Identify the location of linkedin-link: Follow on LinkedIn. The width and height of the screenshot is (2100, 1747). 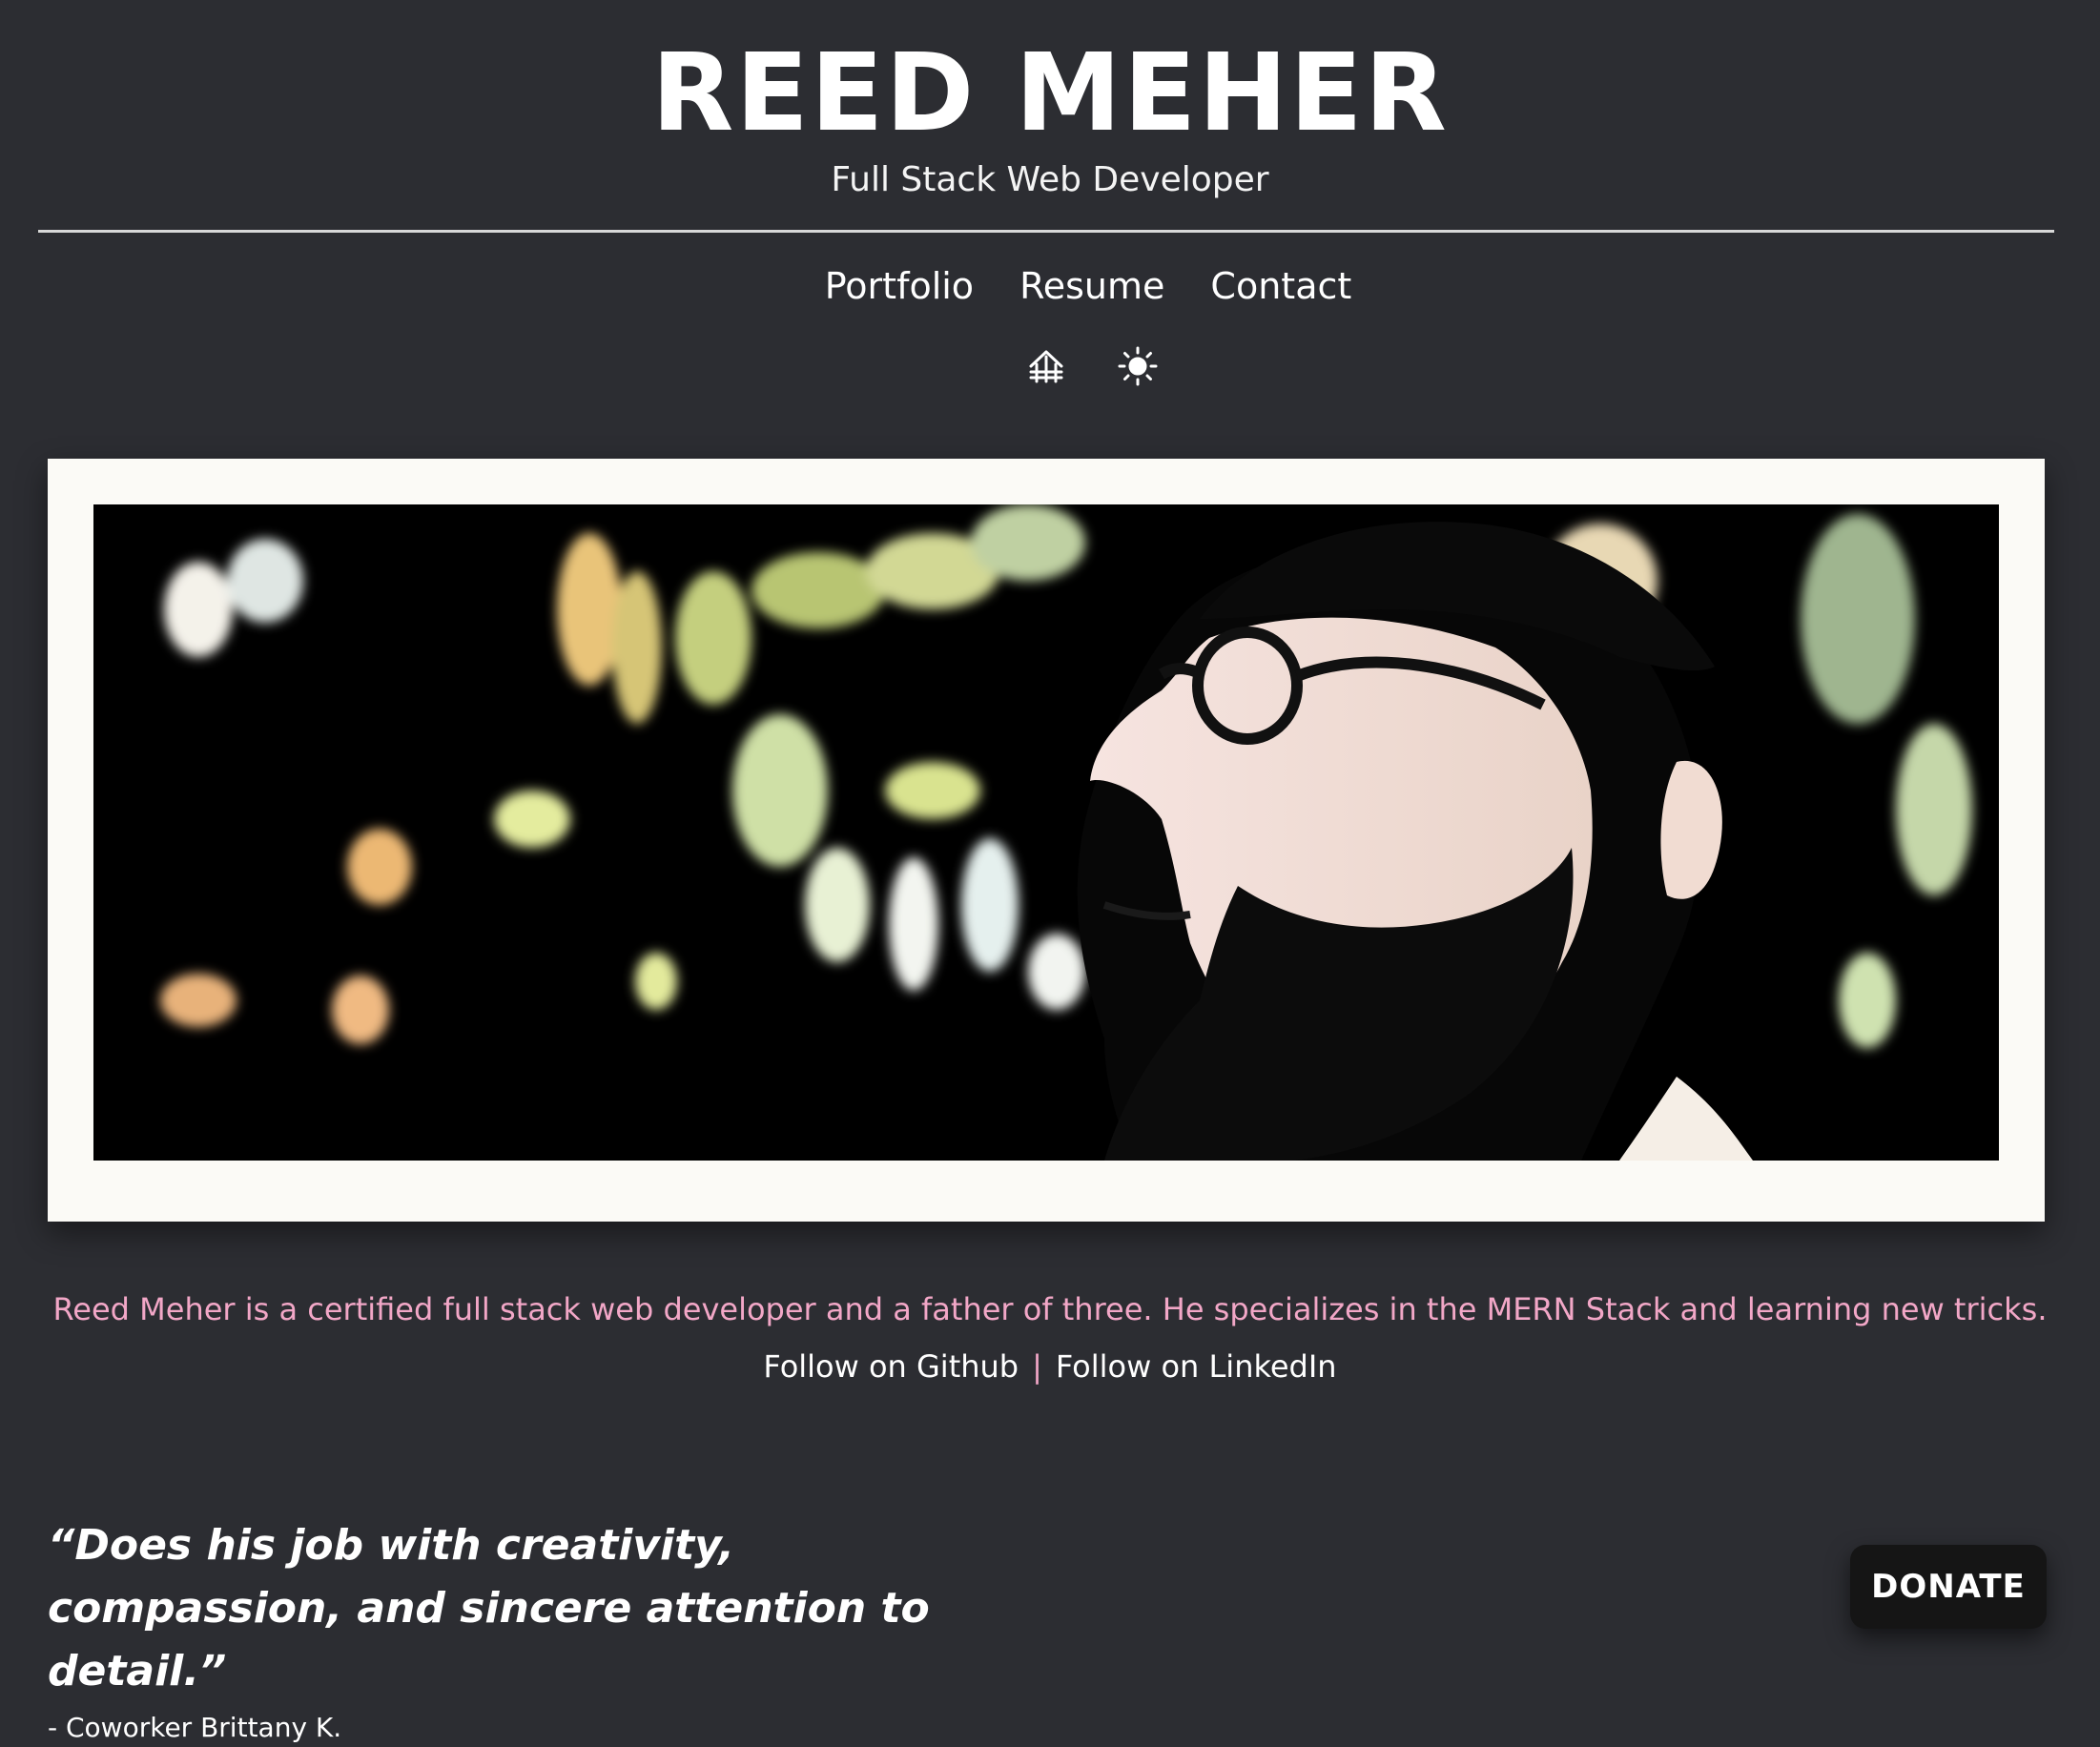
(1196, 1366).